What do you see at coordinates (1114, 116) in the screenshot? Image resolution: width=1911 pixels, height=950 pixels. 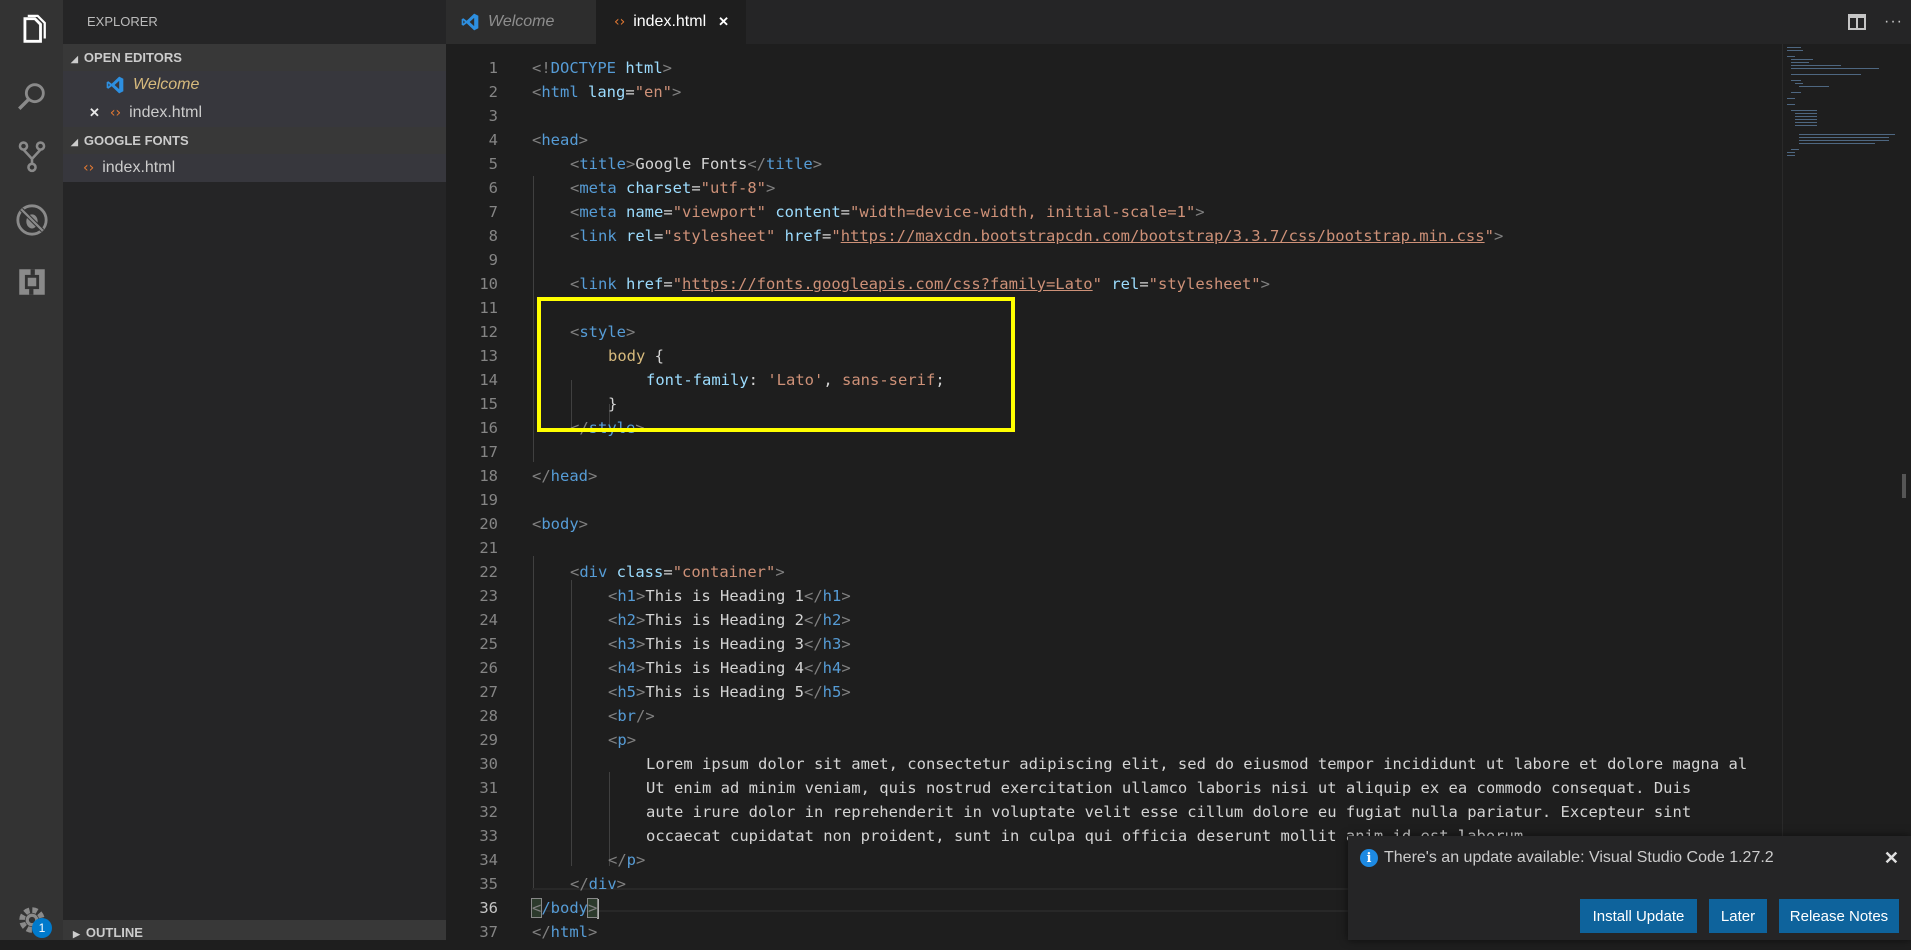 I see `code-line: 3` at bounding box center [1114, 116].